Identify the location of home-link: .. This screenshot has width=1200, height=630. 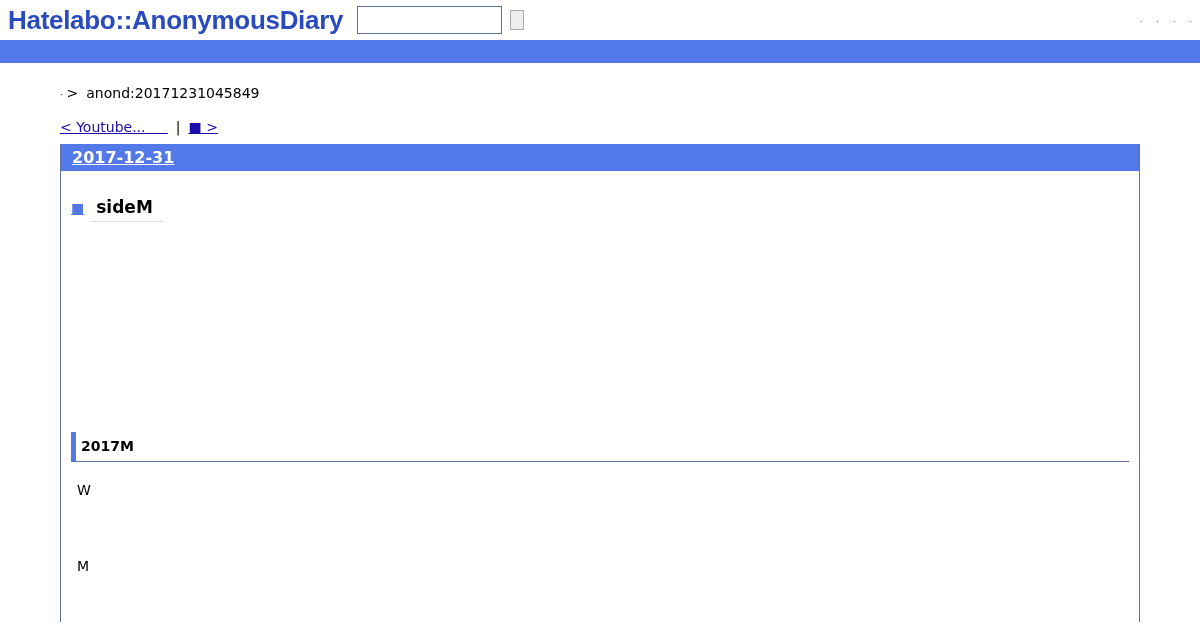
(61, 93).